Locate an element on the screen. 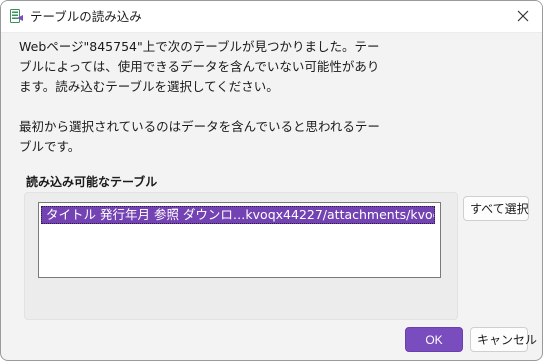 Image resolution: width=543 pixels, height=361 pixels. window-title: テーブルの読み込み is located at coordinates (86, 16).